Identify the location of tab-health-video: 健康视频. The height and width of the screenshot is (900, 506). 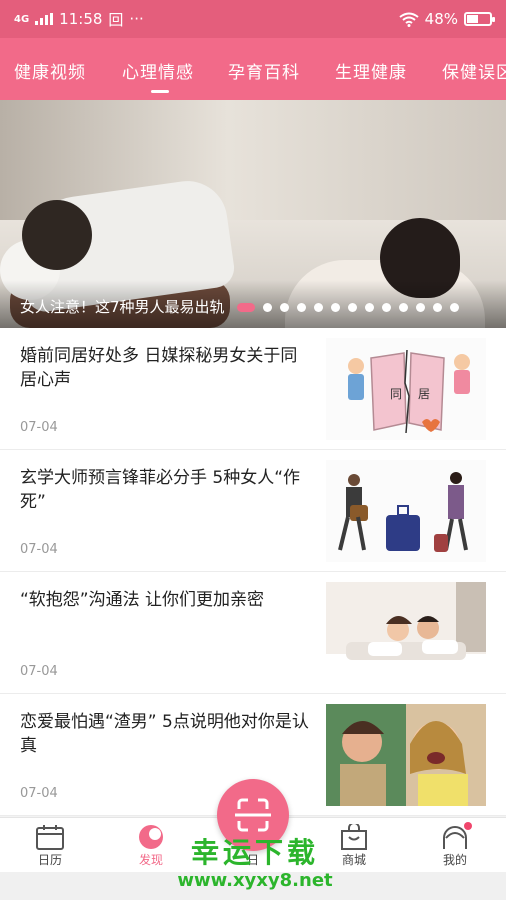
(50, 70).